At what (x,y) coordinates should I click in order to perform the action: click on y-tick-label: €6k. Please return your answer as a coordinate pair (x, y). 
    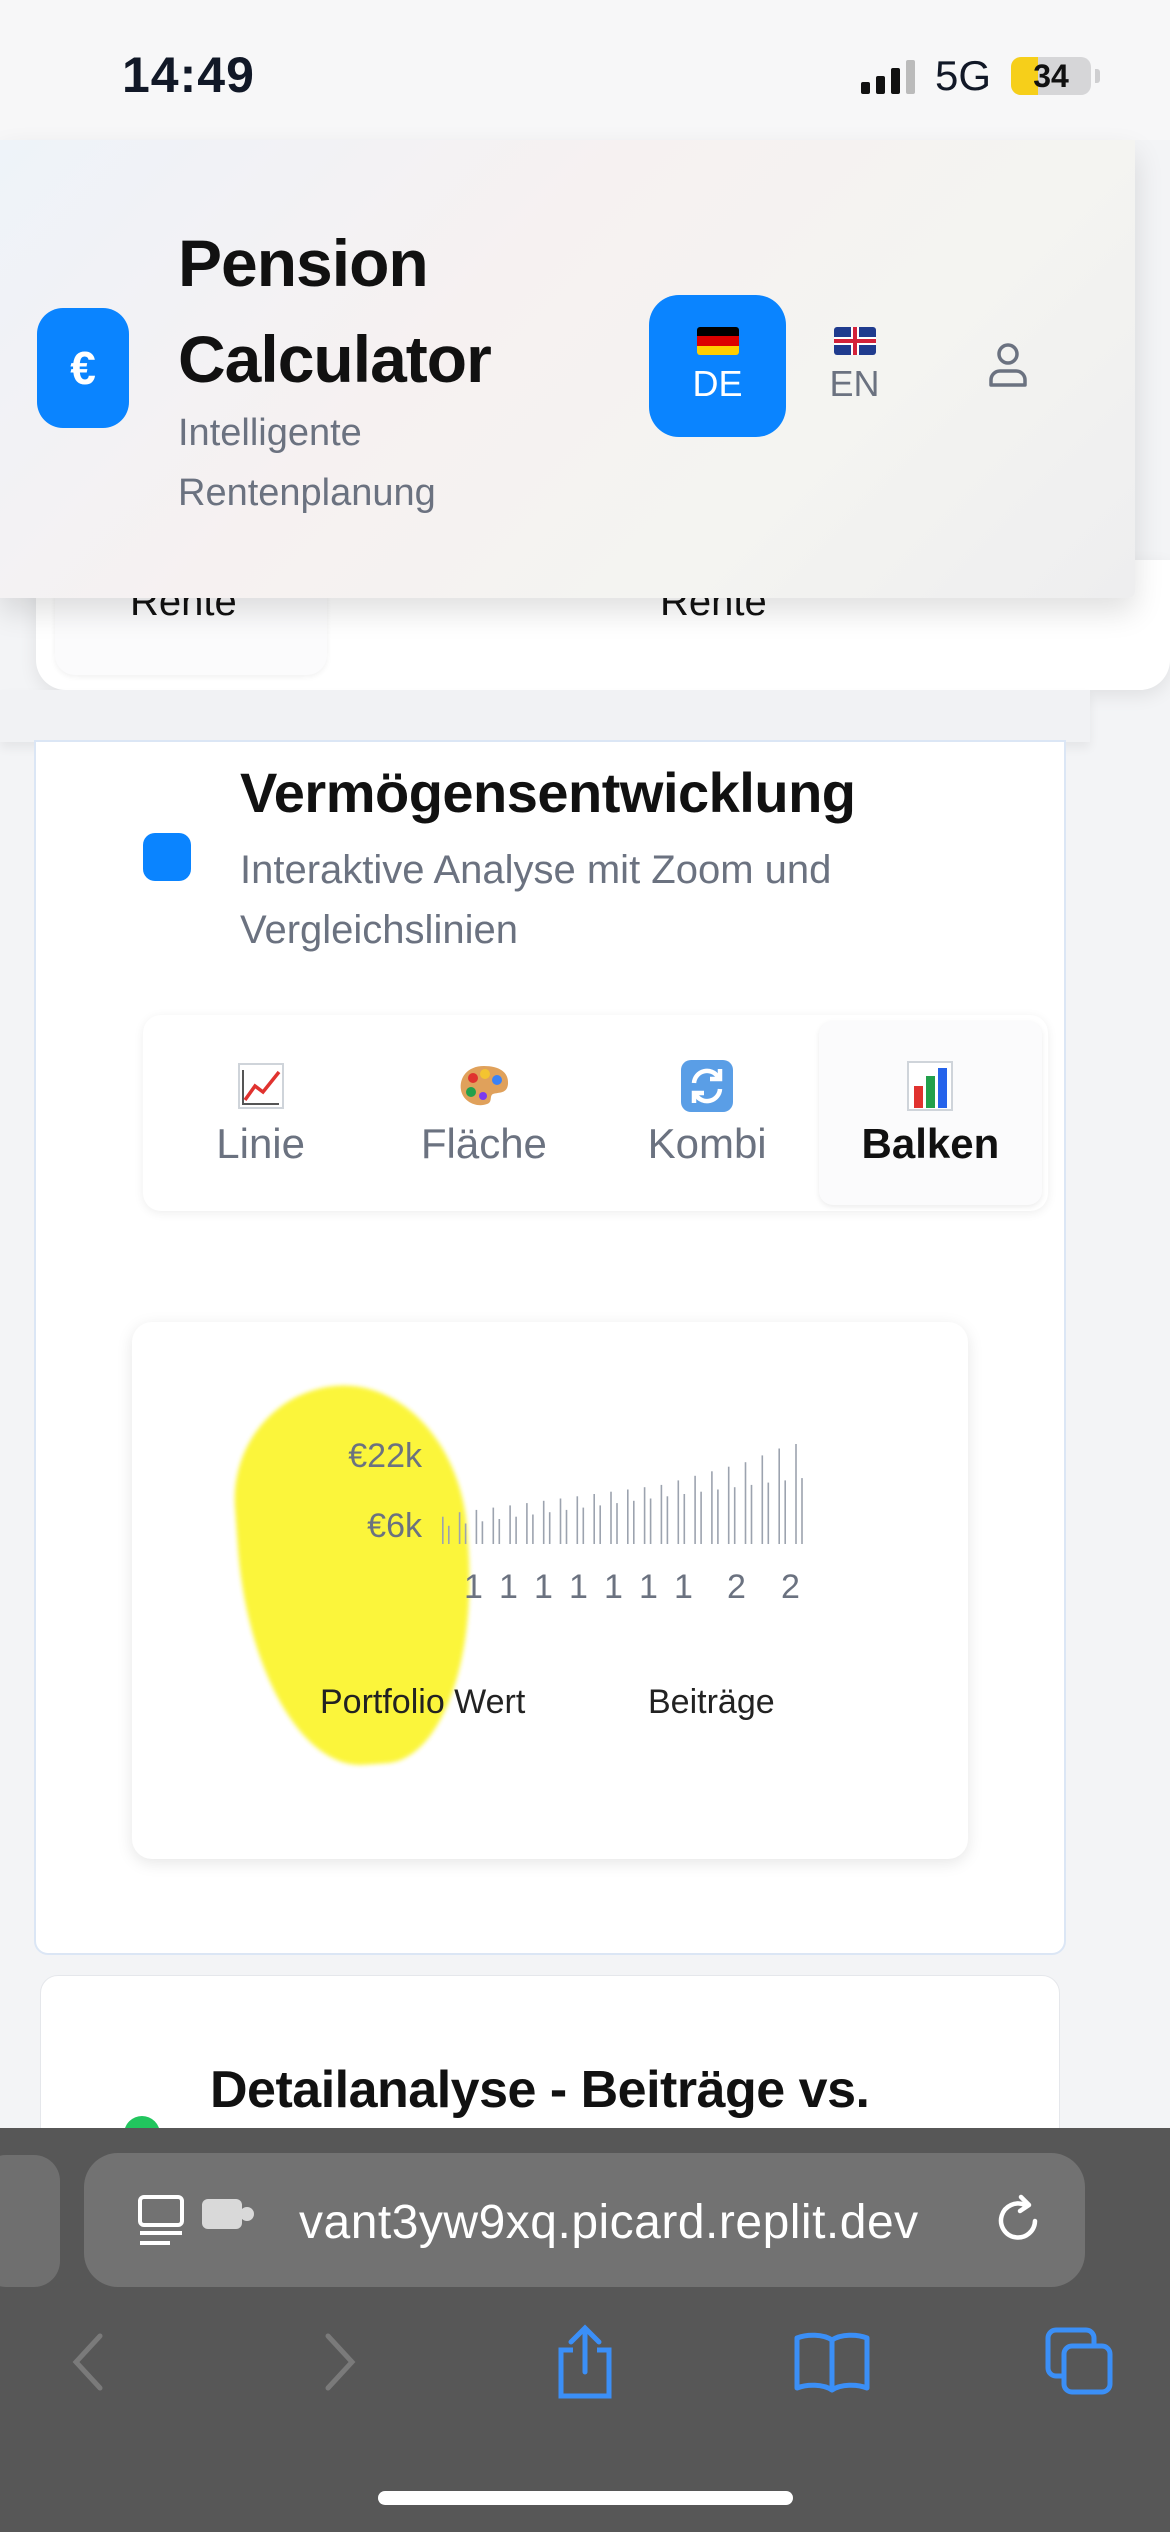
    Looking at the image, I should click on (394, 1526).